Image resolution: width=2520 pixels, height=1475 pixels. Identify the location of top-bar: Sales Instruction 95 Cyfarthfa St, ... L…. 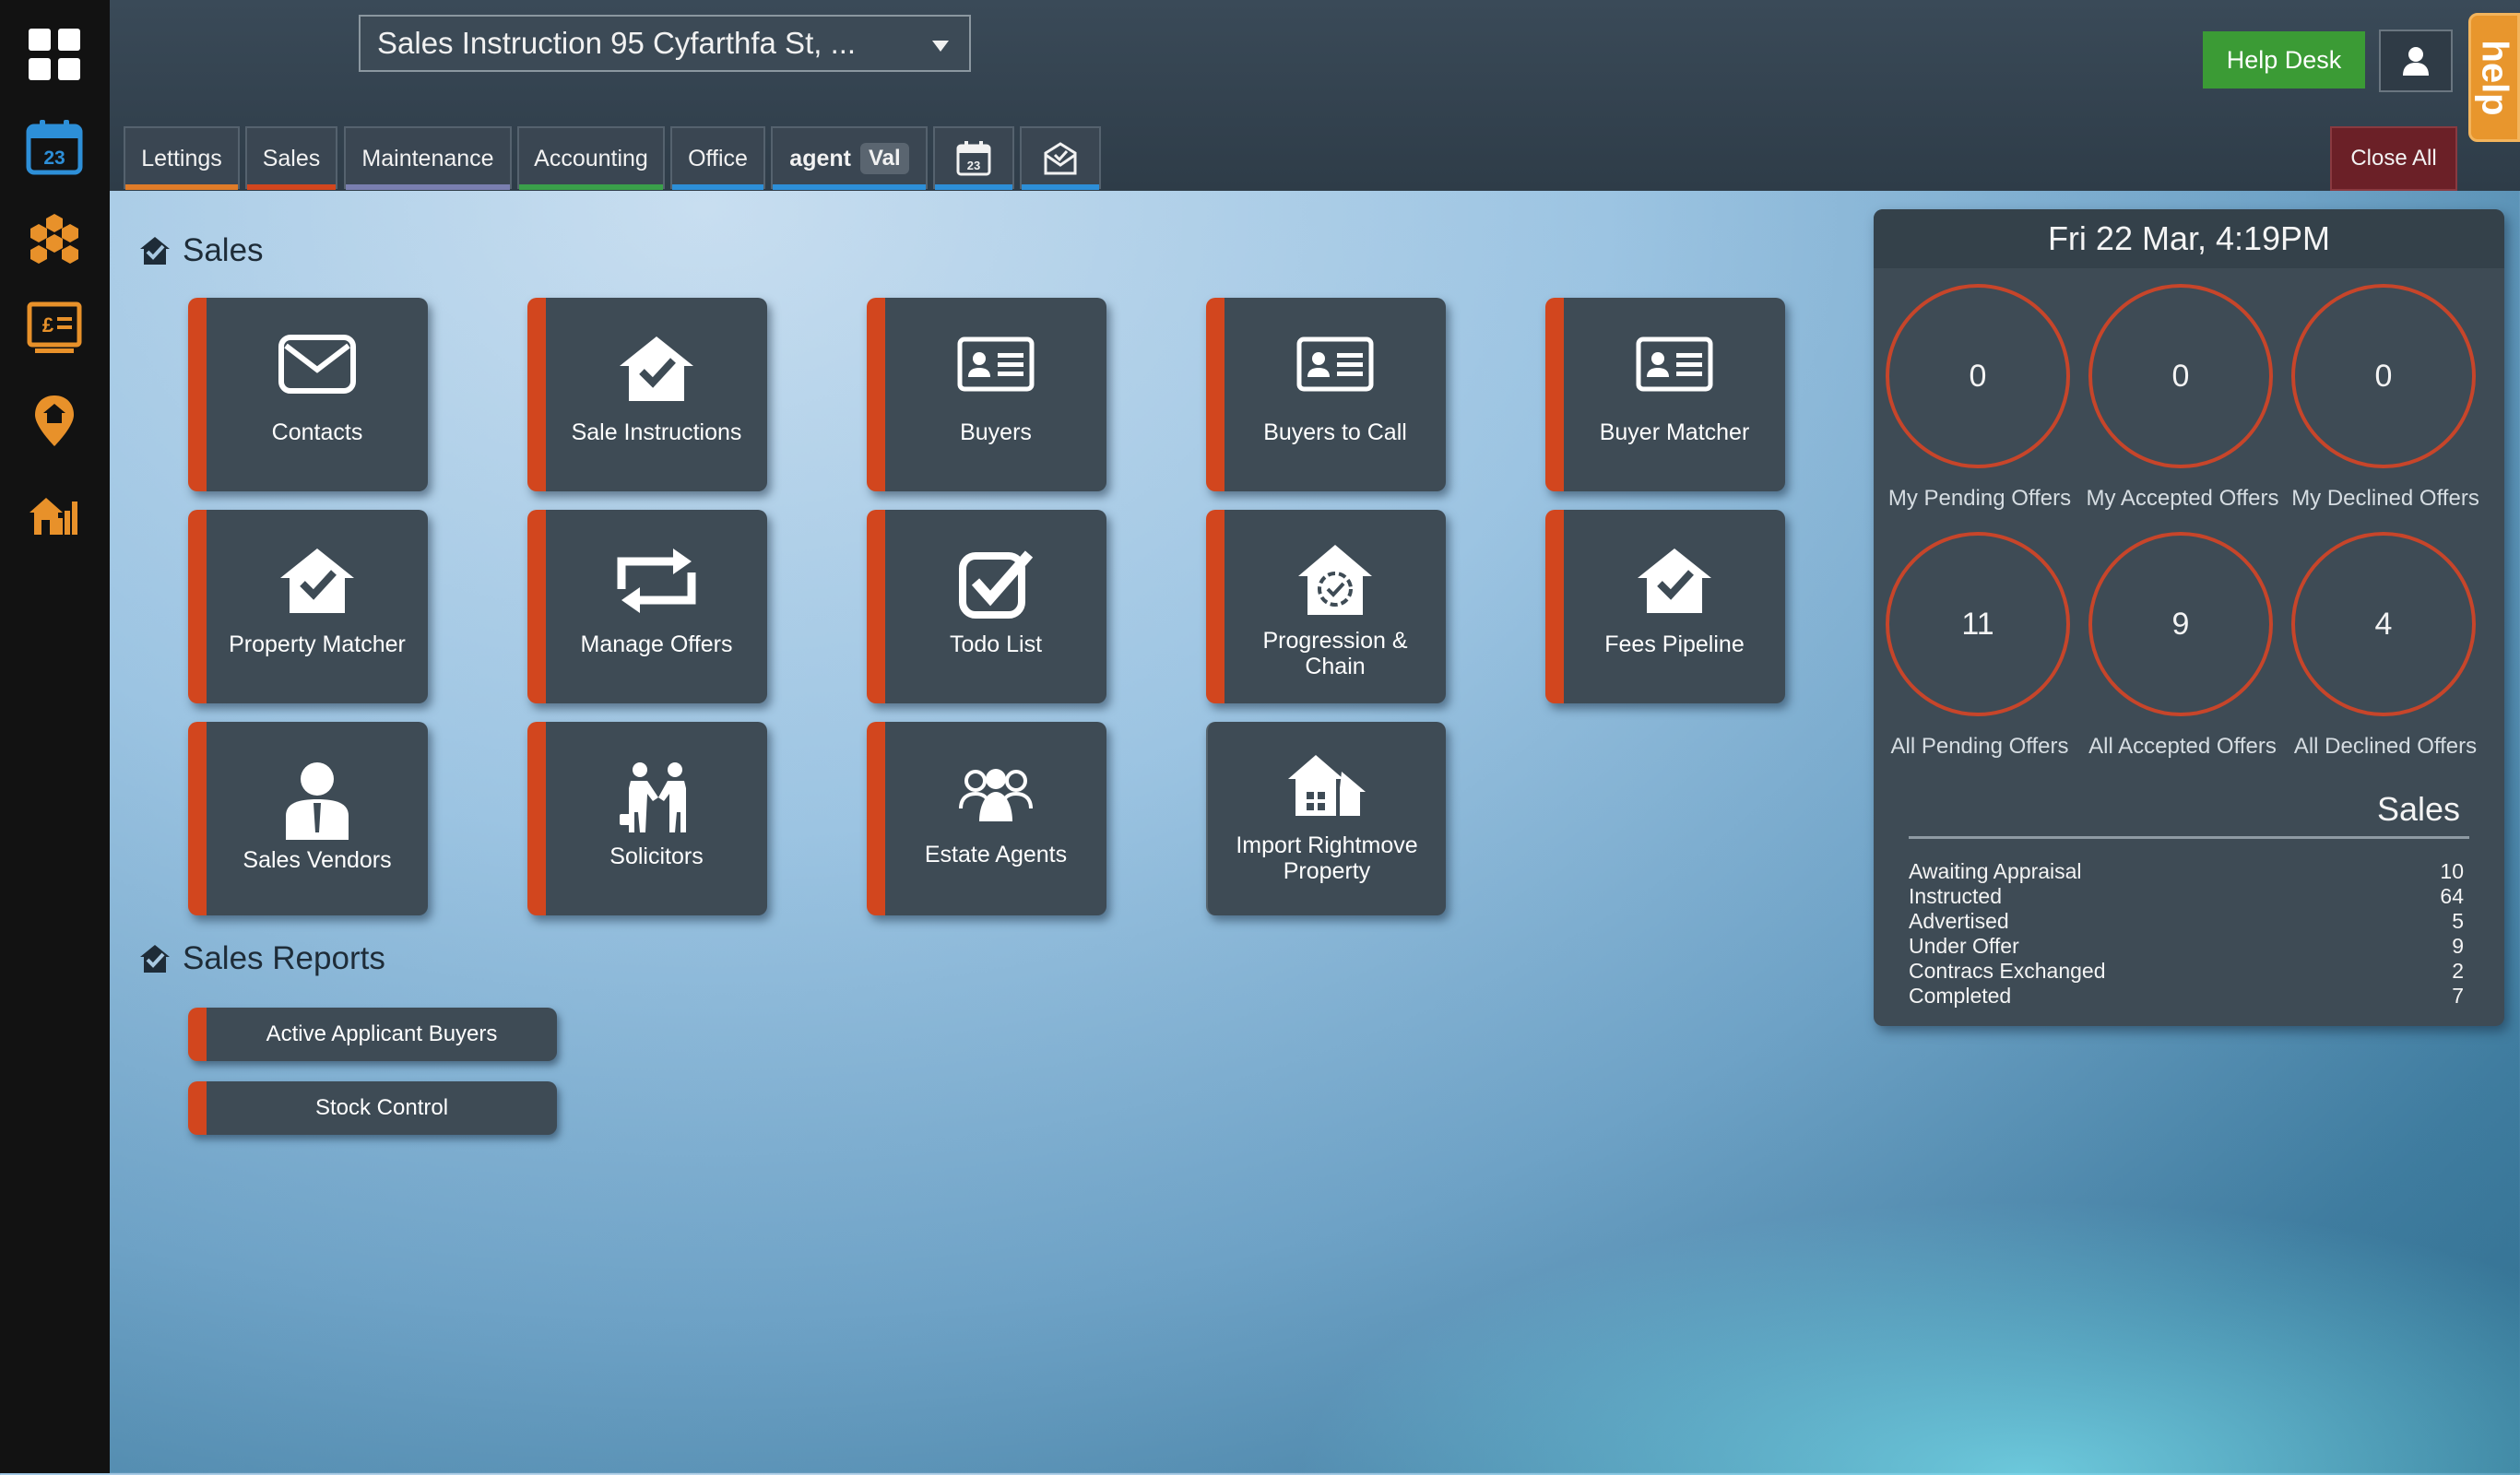
(1315, 95).